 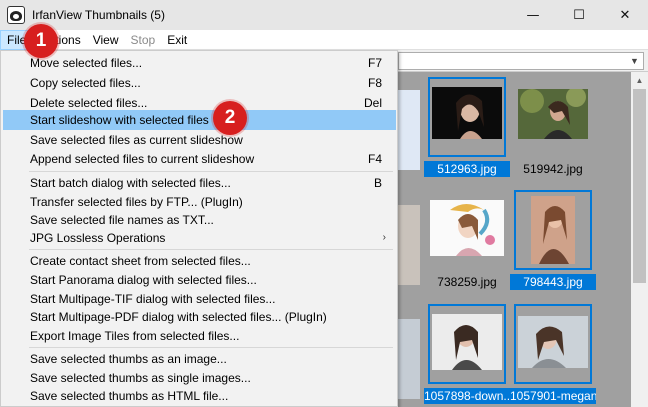 What do you see at coordinates (374, 83) in the screenshot?
I see `menu-item-shortcut: F8` at bounding box center [374, 83].